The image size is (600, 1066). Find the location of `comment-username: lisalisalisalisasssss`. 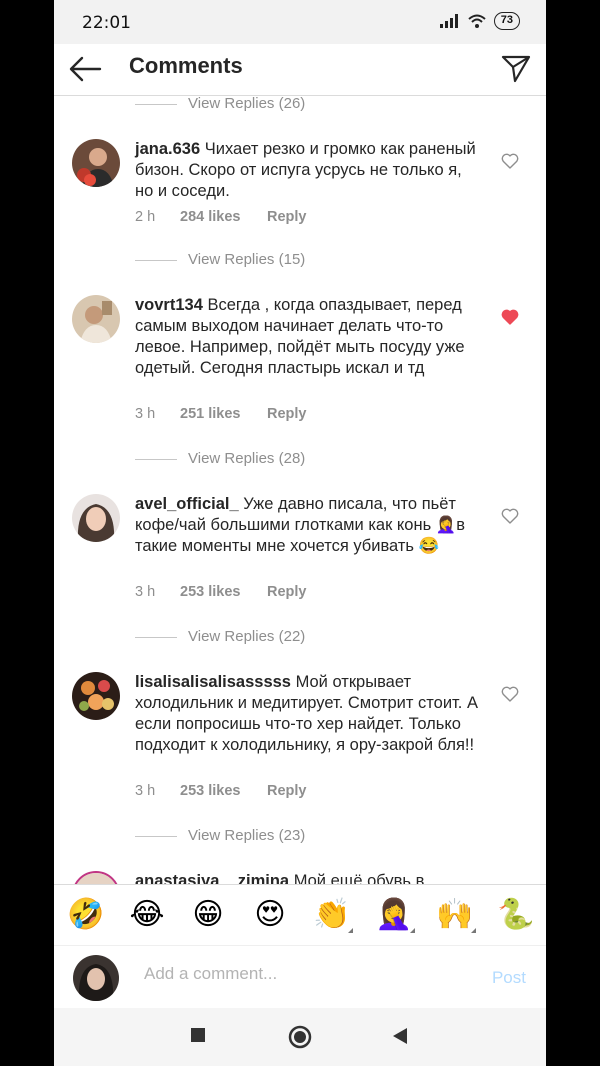

comment-username: lisalisalisalisasssss is located at coordinates (213, 682).